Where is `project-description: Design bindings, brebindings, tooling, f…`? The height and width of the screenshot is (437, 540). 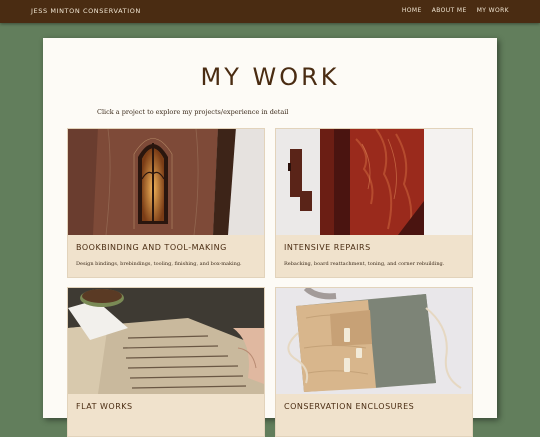 project-description: Design bindings, brebindings, tooling, f… is located at coordinates (159, 264).